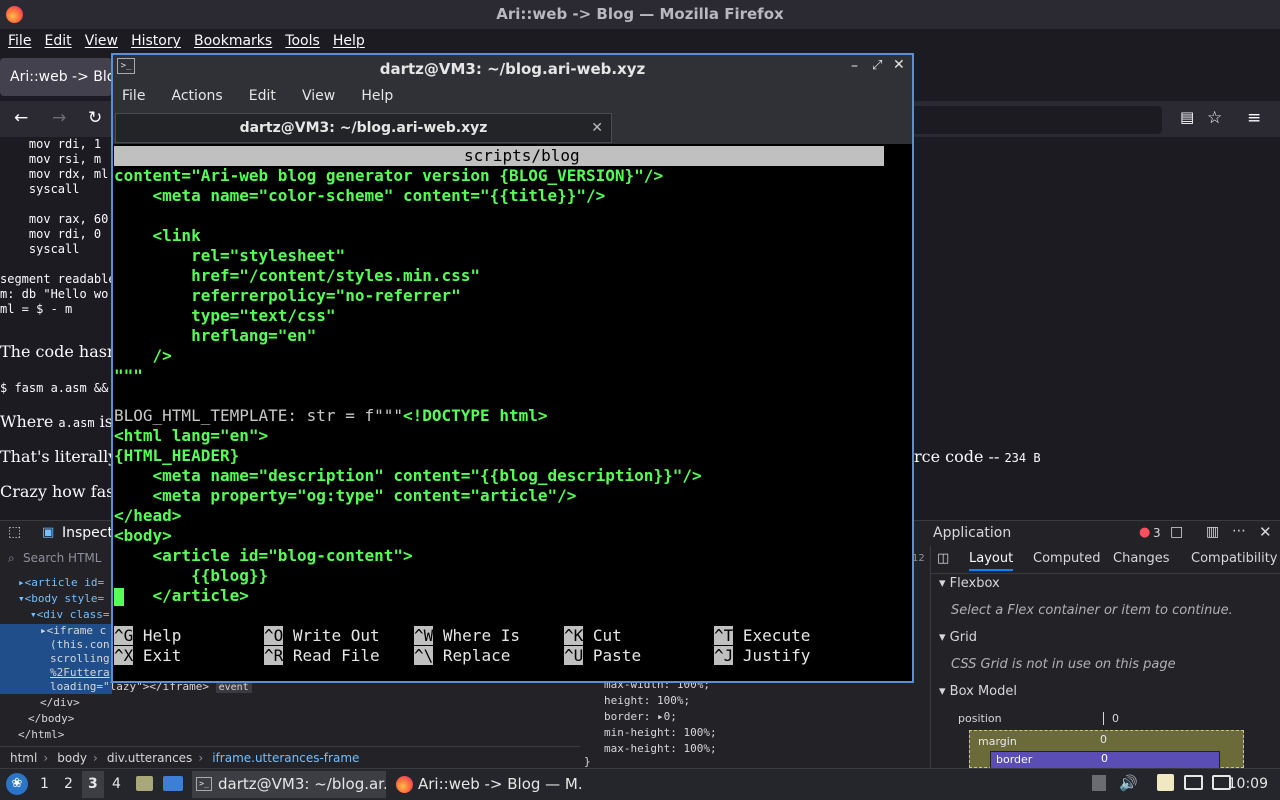 The width and height of the screenshot is (1280, 800). What do you see at coordinates (147, 656) in the screenshot?
I see `shortcut-exit: ^X Exit` at bounding box center [147, 656].